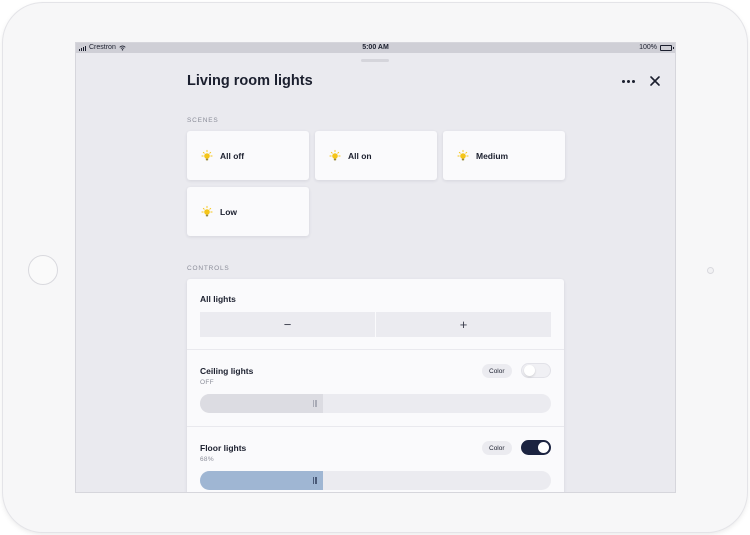  Describe the element at coordinates (376, 155) in the screenshot. I see `scene-card-all-on: All on` at that location.